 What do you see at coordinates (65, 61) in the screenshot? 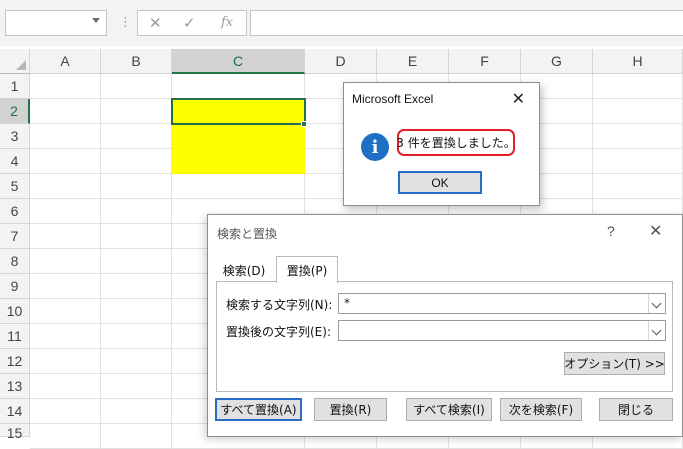
I see `column-header-a: A` at bounding box center [65, 61].